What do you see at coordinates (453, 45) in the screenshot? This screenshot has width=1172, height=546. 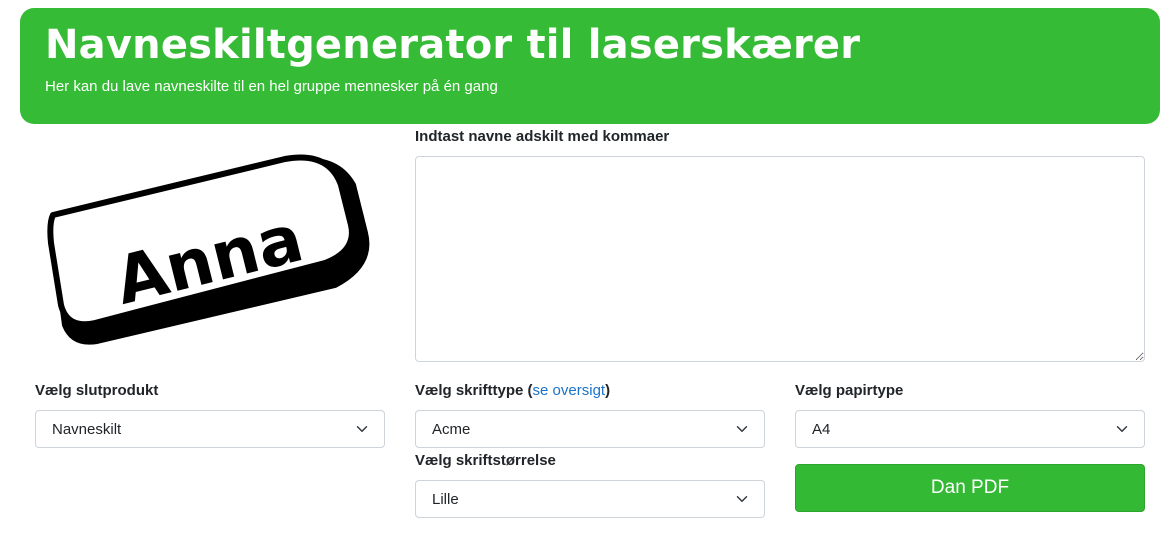 I see `page-title: Navneskiltgenerator til laserskærer` at bounding box center [453, 45].